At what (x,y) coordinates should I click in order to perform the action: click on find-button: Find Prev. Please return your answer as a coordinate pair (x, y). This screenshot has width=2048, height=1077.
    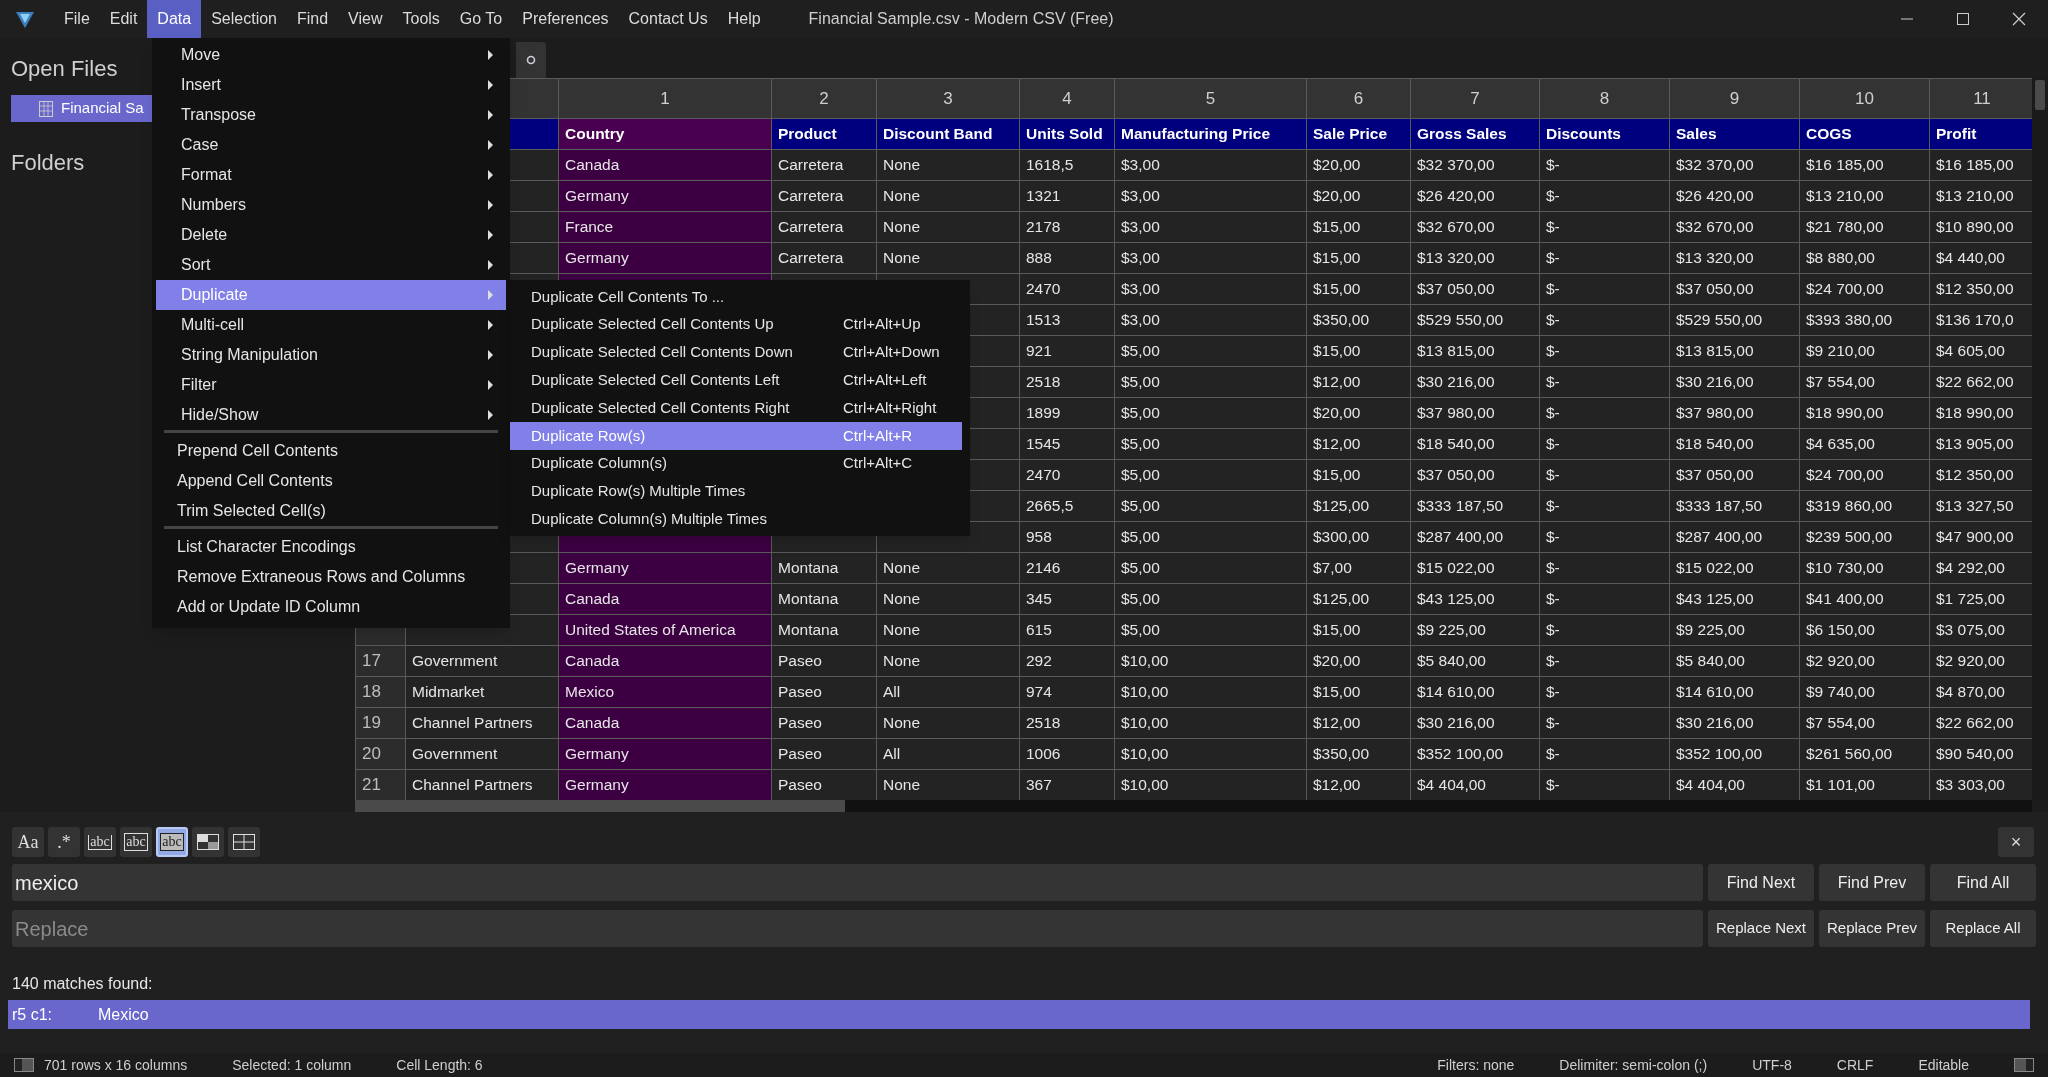
    Looking at the image, I should click on (1872, 882).